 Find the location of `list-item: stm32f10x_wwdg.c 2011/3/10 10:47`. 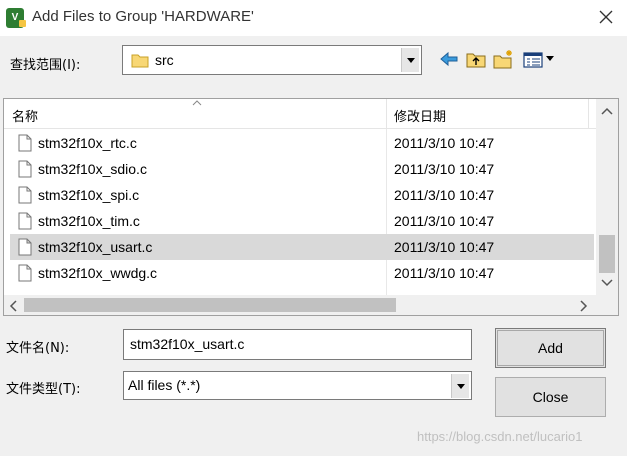

list-item: stm32f10x_wwdg.c 2011/3/10 10:47 is located at coordinates (302, 273).